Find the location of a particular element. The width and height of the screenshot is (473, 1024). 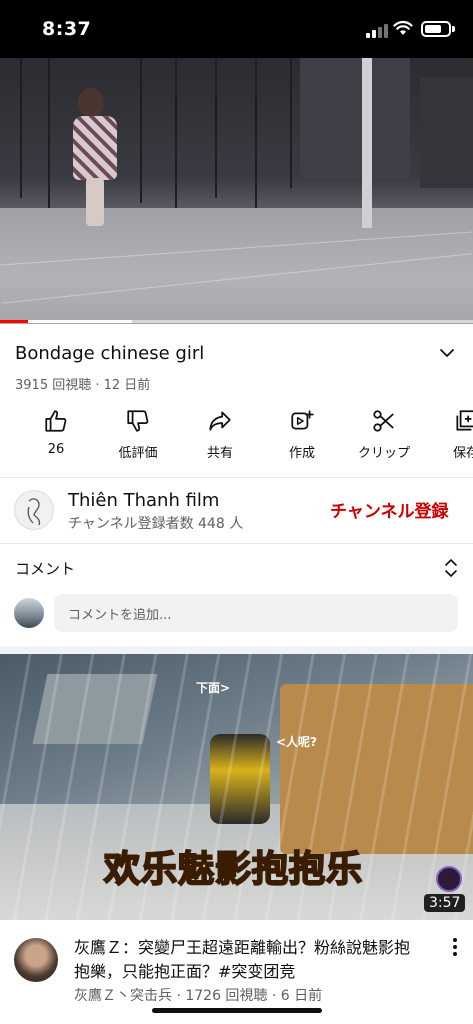

recommended-meta: 灰鷹Ｚ丶突击兵 · 1726 回視聴 · 6 日前 is located at coordinates (198, 996).